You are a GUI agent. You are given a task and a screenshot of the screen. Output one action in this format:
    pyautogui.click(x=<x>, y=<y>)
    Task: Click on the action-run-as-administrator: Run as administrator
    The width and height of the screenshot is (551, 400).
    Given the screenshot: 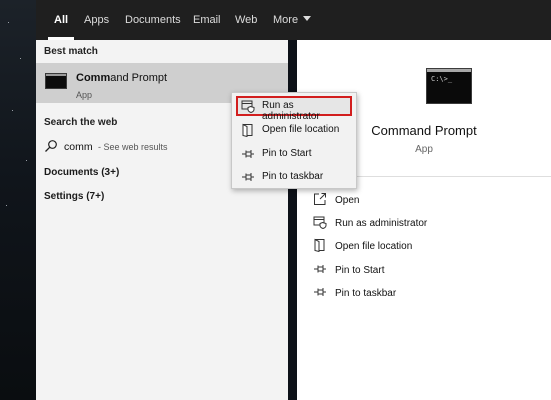 What is the action you would take?
    pyautogui.click(x=423, y=224)
    